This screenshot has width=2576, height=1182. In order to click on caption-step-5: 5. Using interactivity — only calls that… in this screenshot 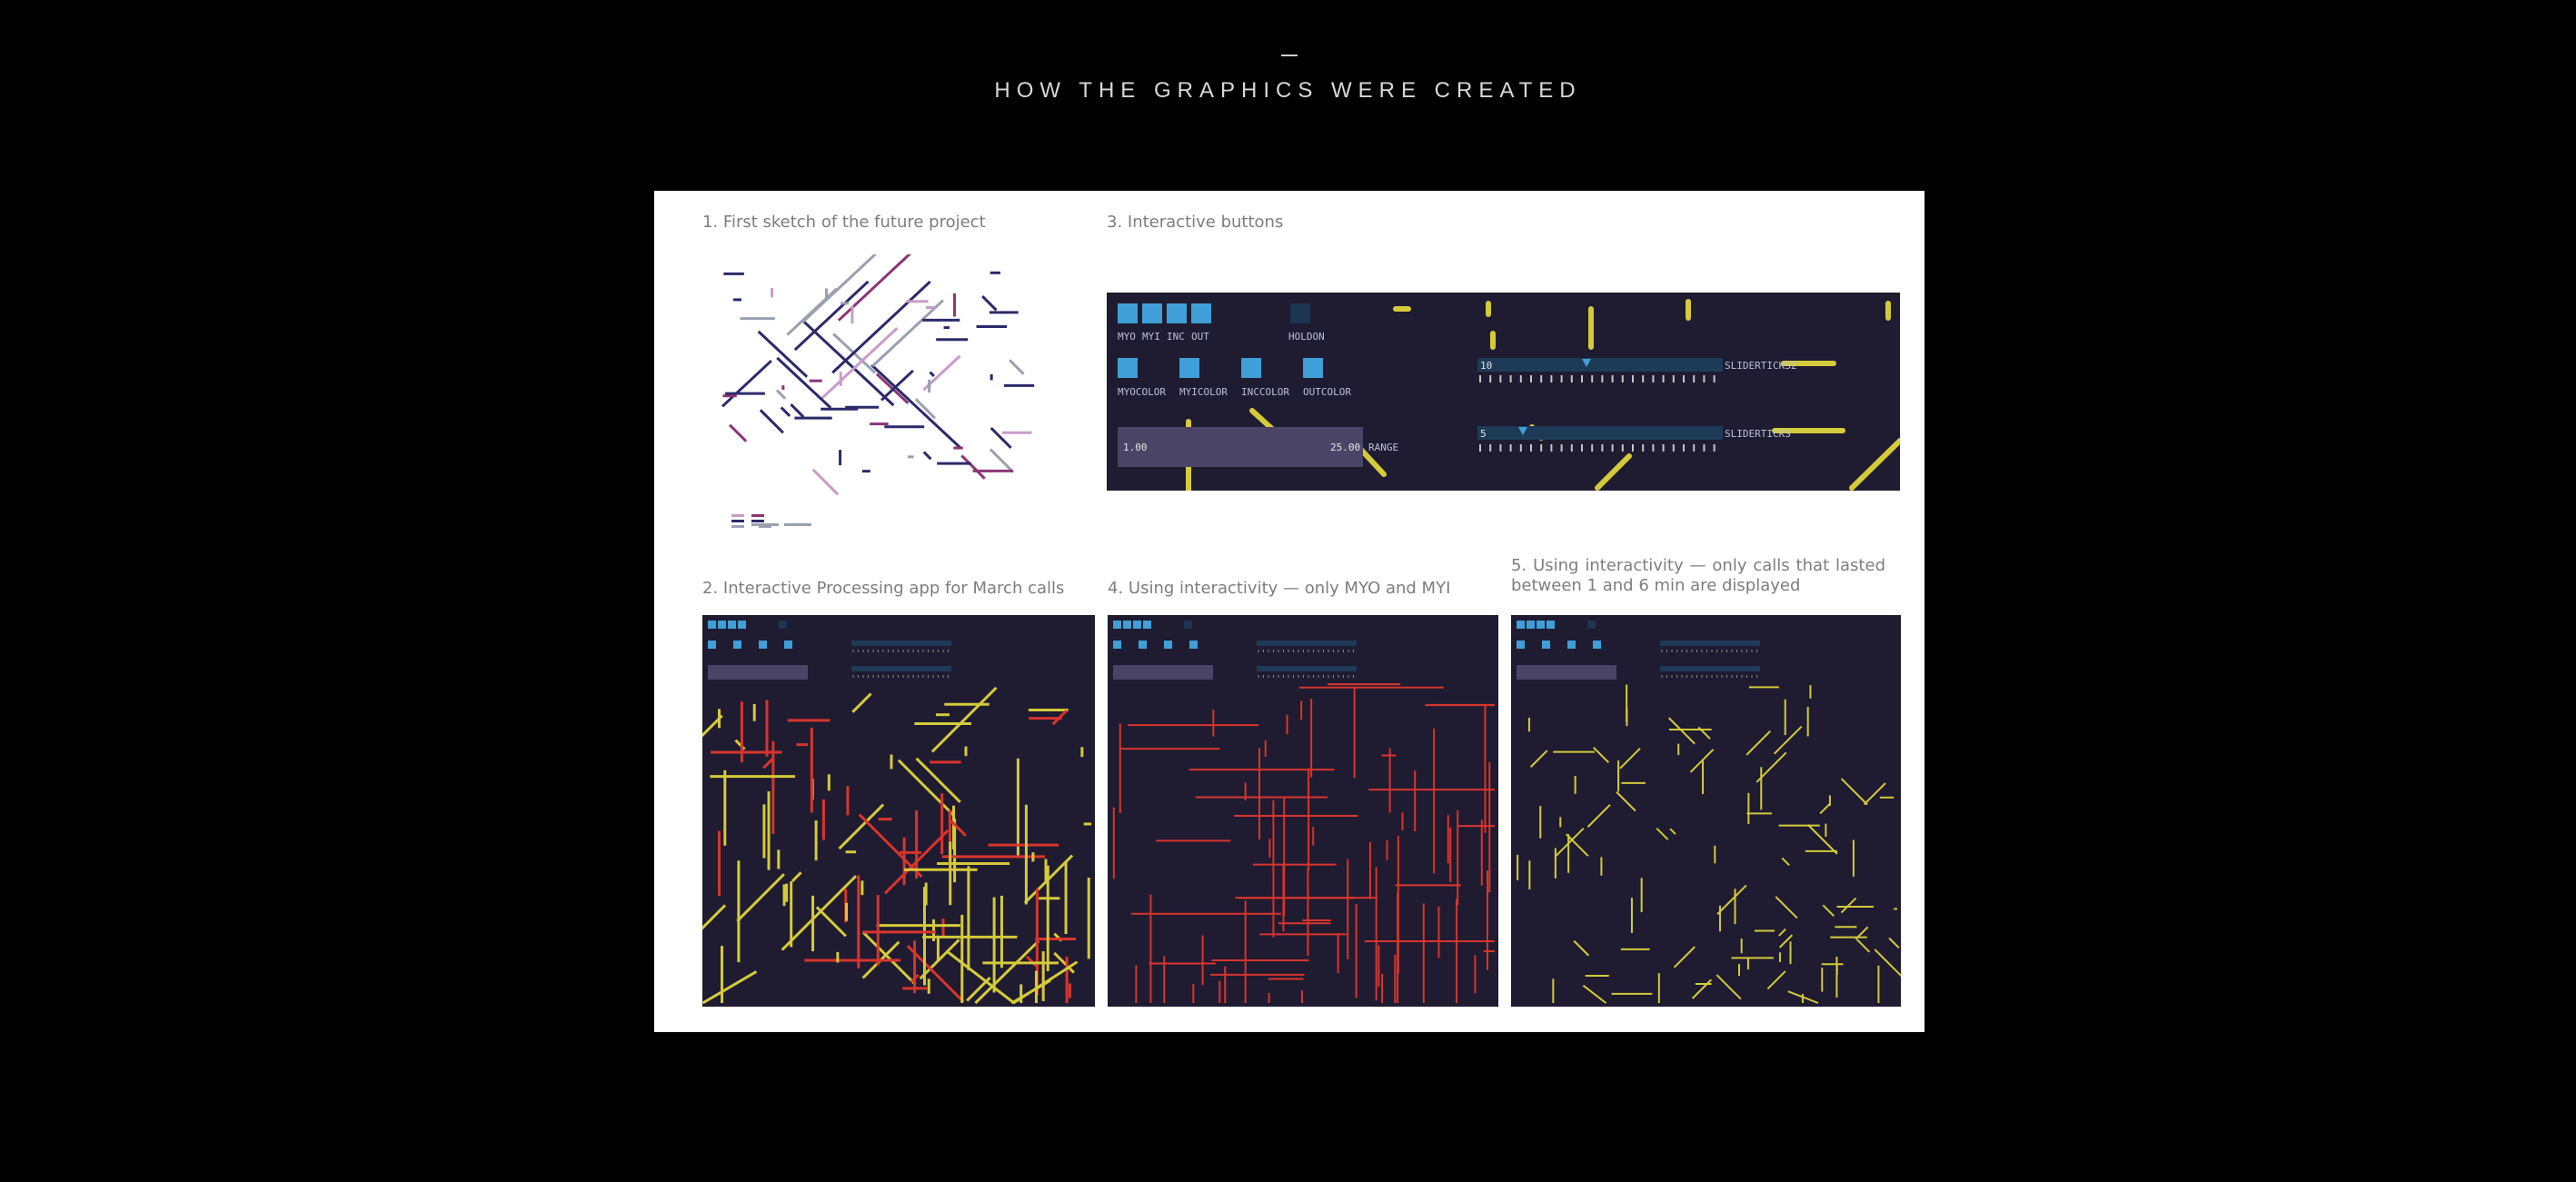, I will do `click(1698, 575)`.